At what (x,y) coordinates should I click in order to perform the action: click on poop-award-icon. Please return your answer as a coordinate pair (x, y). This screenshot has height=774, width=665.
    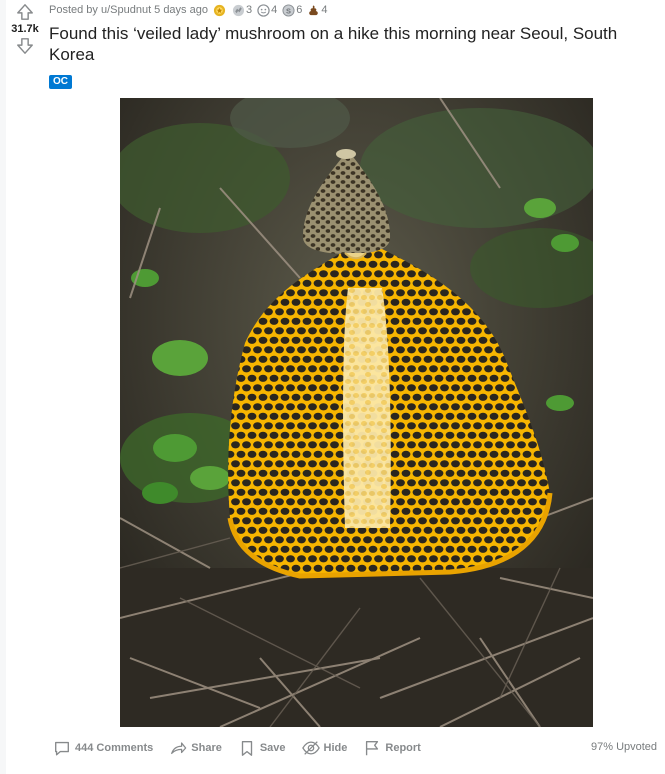
    Looking at the image, I should click on (314, 9).